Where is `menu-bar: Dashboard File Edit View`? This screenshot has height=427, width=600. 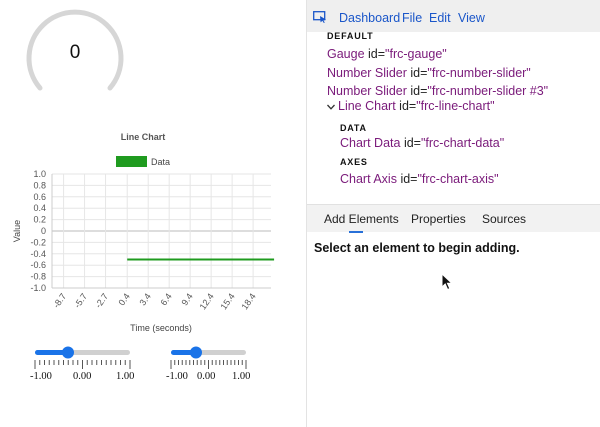
menu-bar: Dashboard File Edit View is located at coordinates (453, 16).